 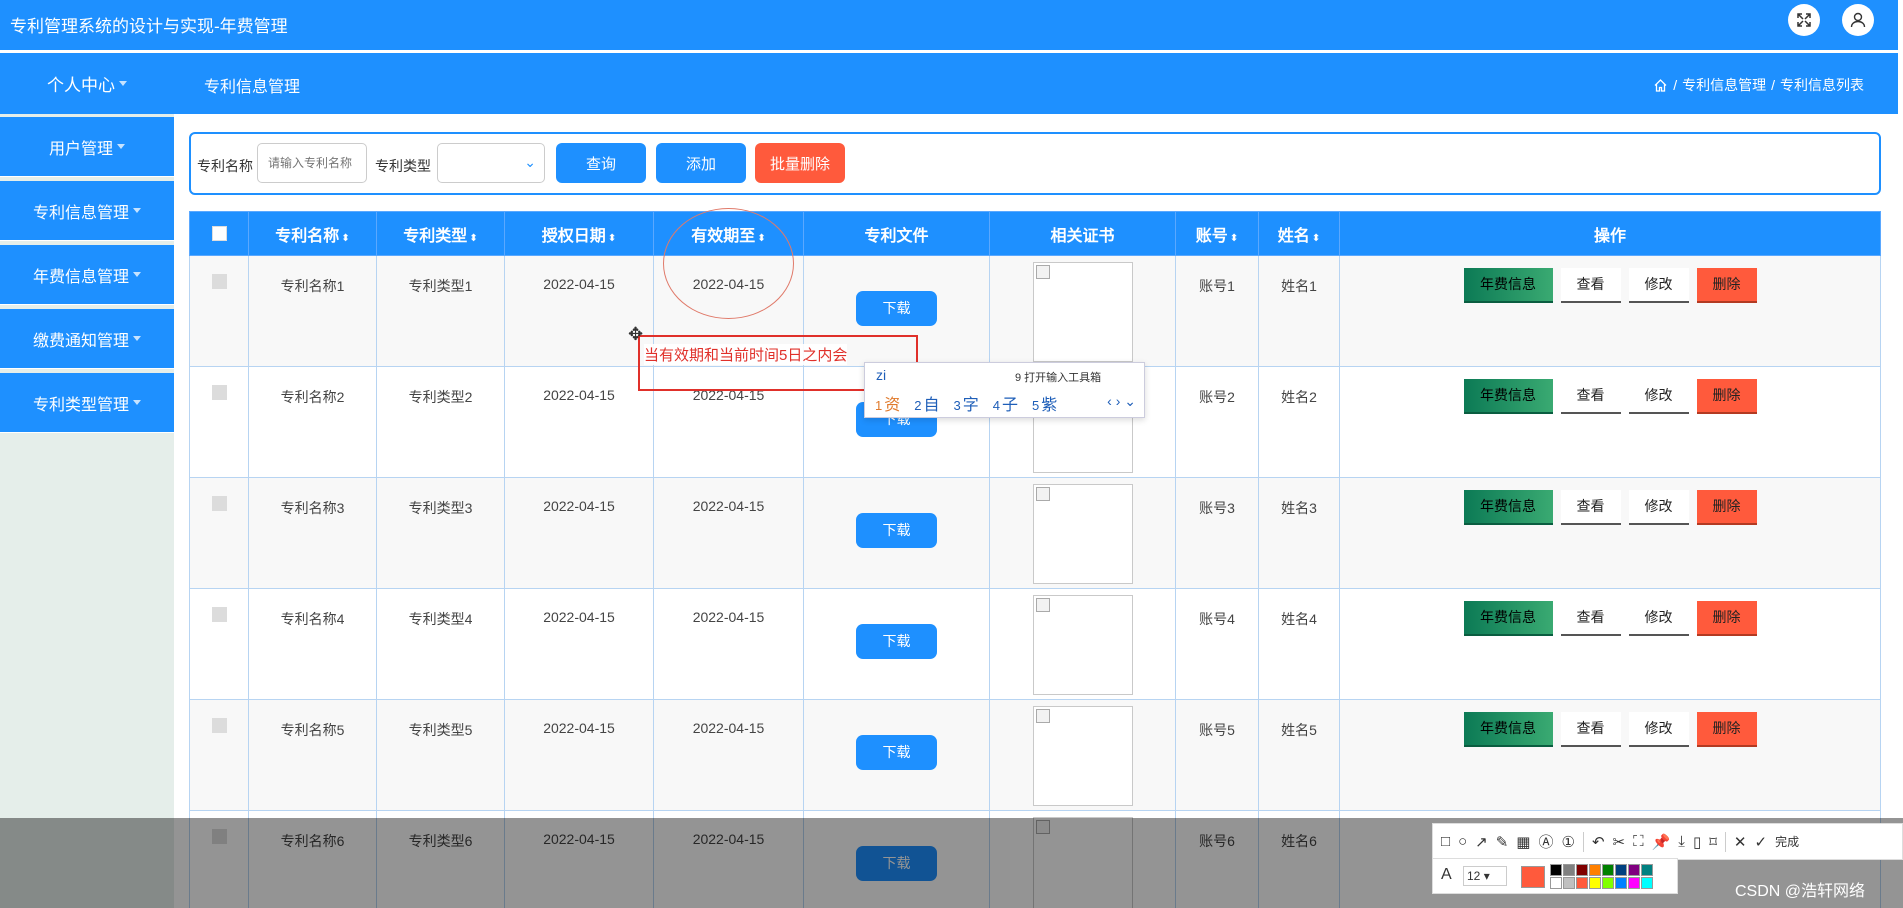 What do you see at coordinates (728, 263) in the screenshot?
I see `annotation-ellipse` at bounding box center [728, 263].